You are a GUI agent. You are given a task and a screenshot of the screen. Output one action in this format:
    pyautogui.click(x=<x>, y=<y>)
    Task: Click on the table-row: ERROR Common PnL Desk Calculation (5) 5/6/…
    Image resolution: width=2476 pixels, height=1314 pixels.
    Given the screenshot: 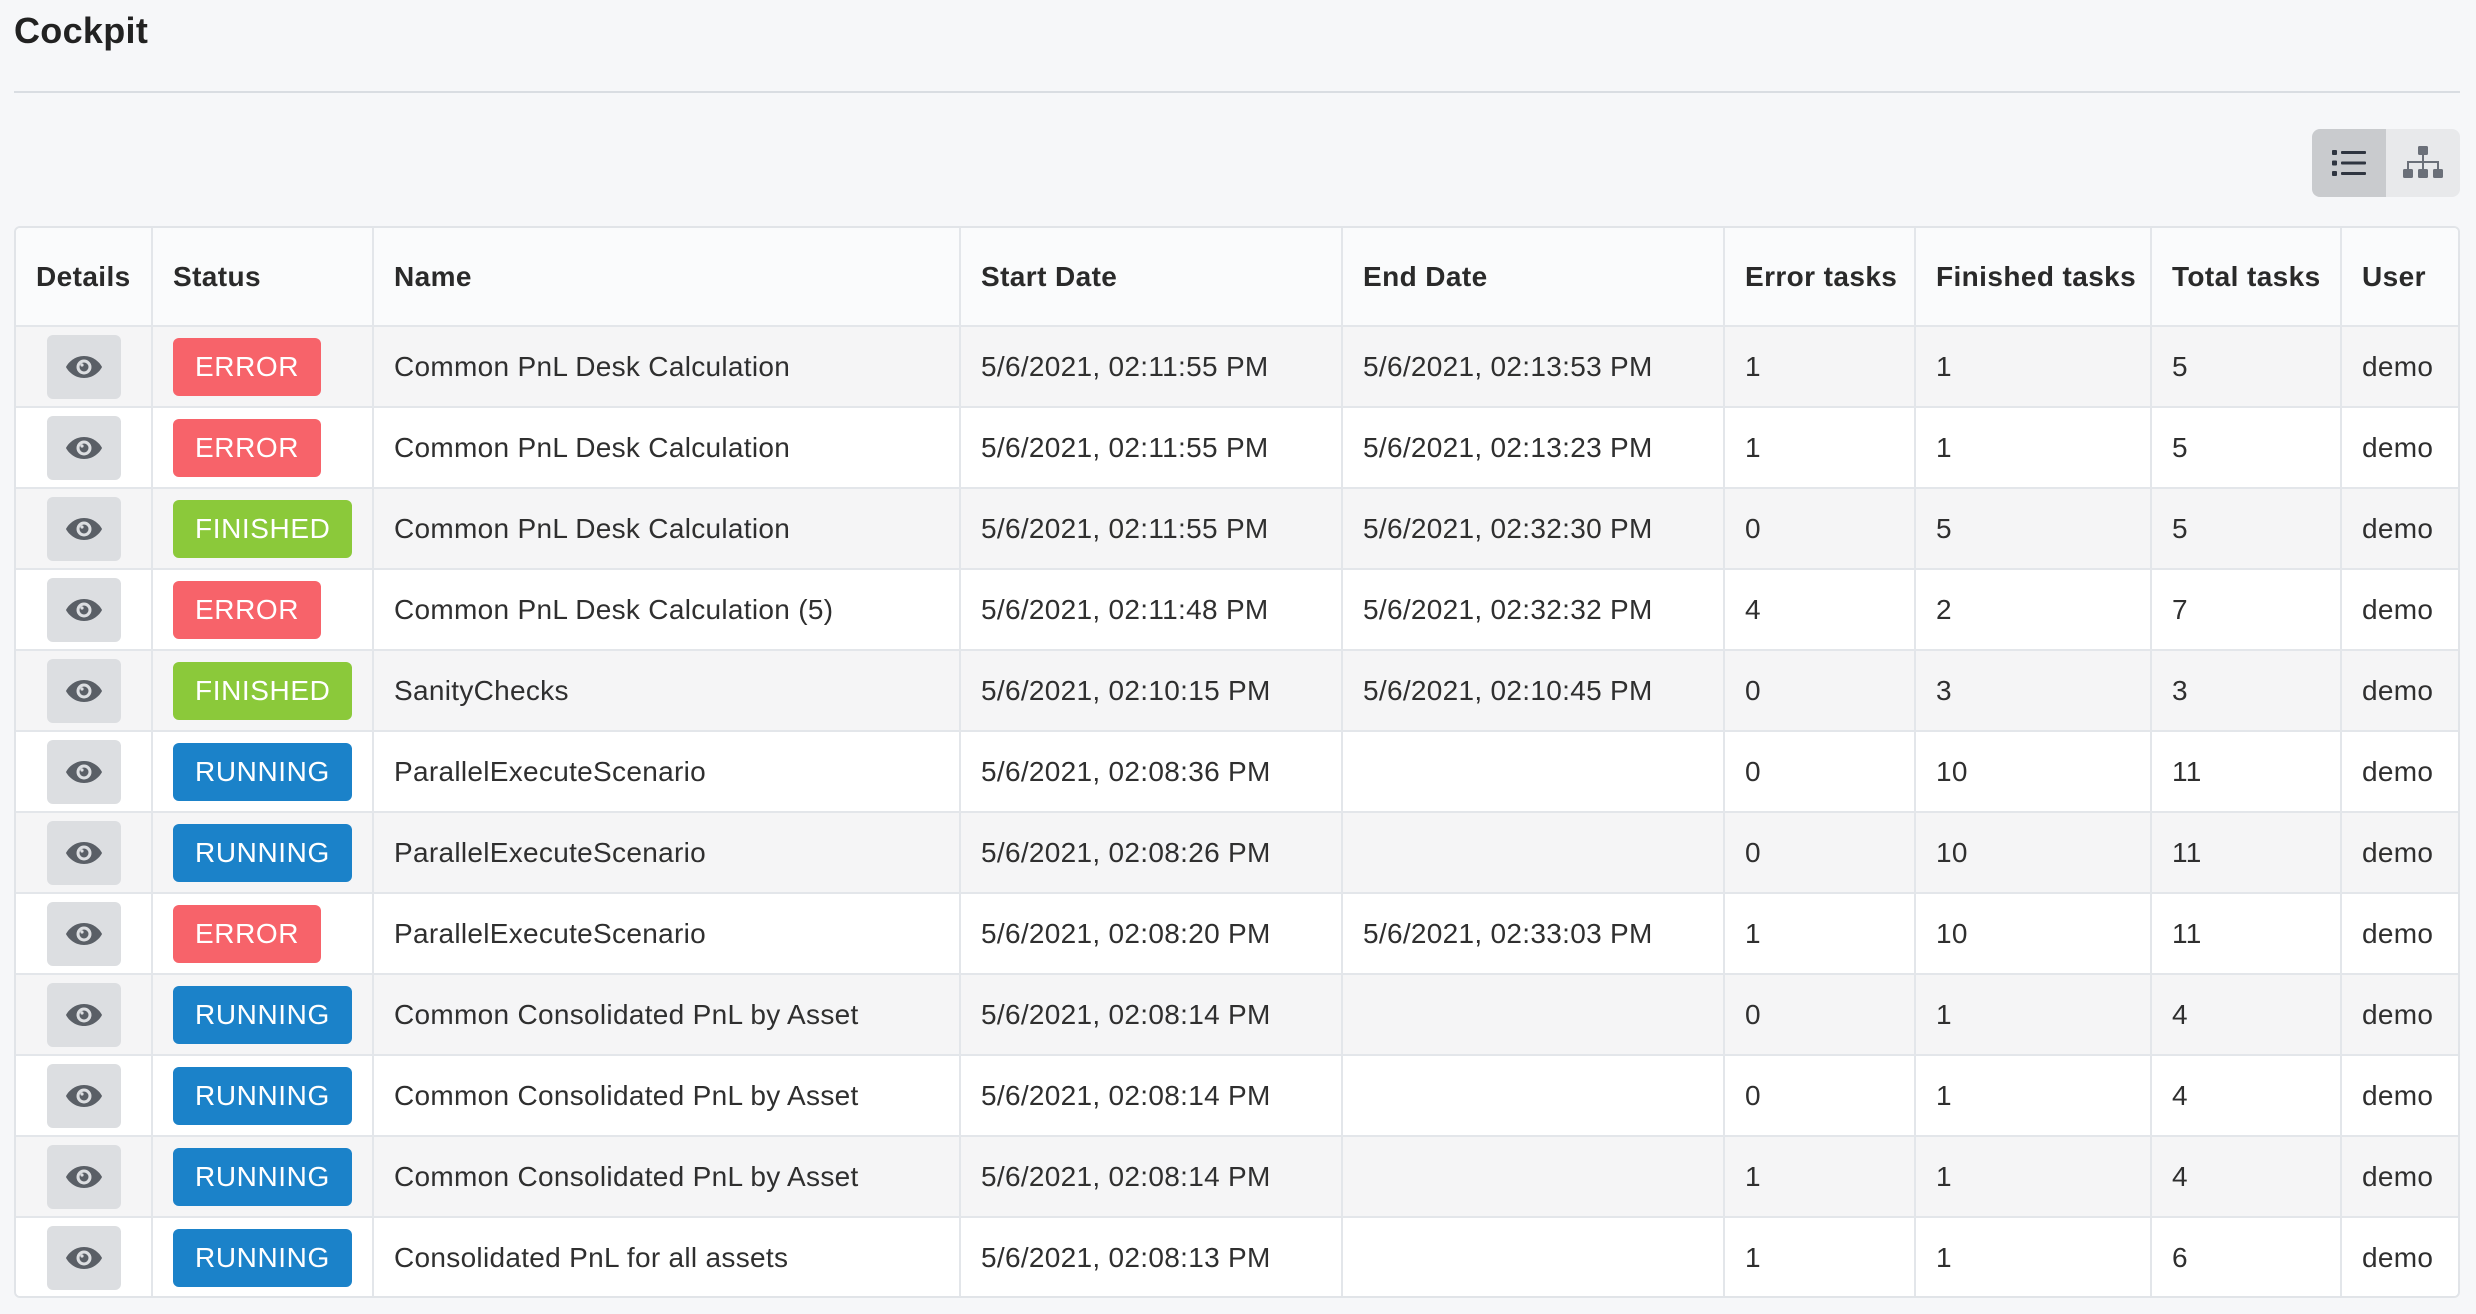 What is the action you would take?
    pyautogui.click(x=1237, y=610)
    